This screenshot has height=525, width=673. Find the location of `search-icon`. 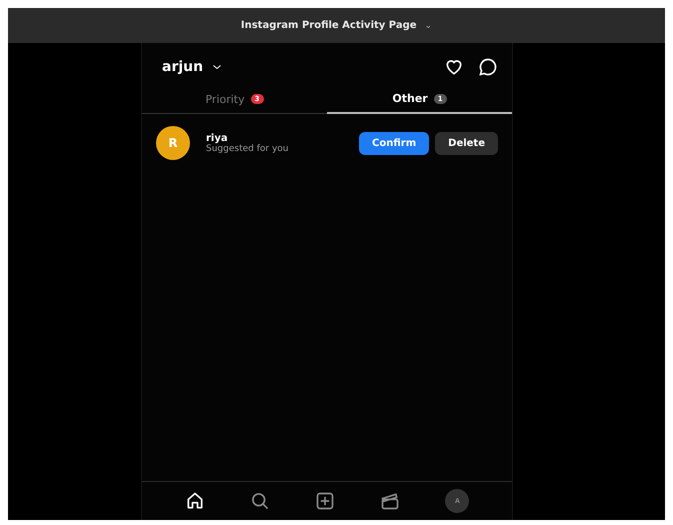

search-icon is located at coordinates (260, 501).